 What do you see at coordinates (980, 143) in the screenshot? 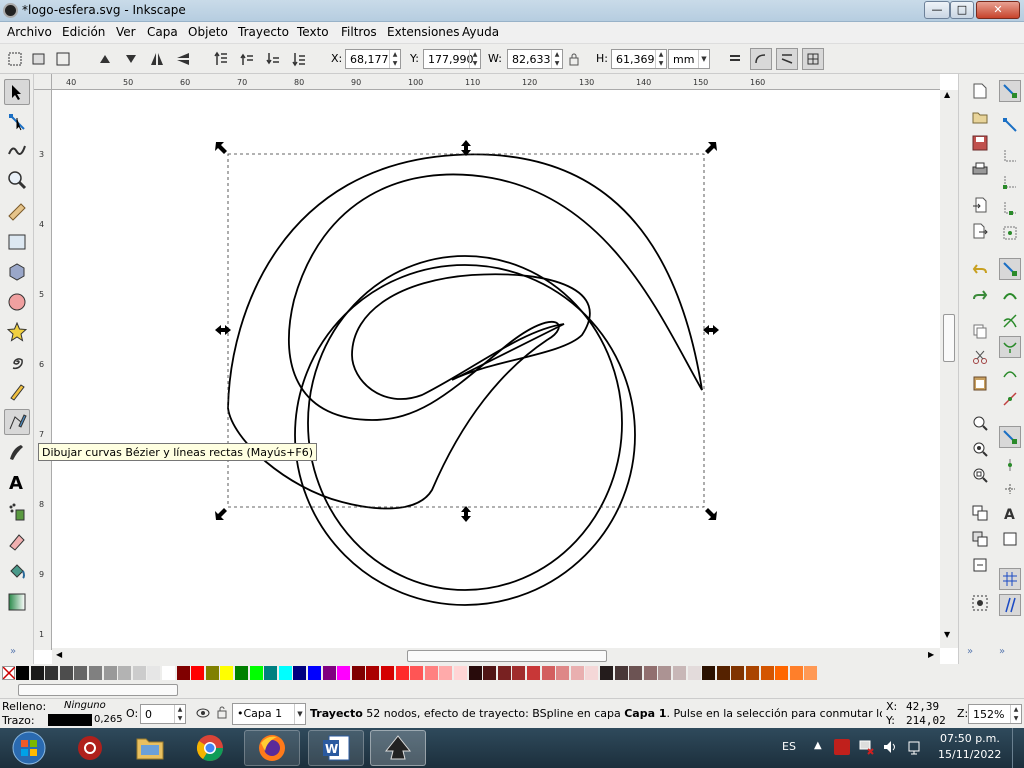
I see `save-icon` at bounding box center [980, 143].